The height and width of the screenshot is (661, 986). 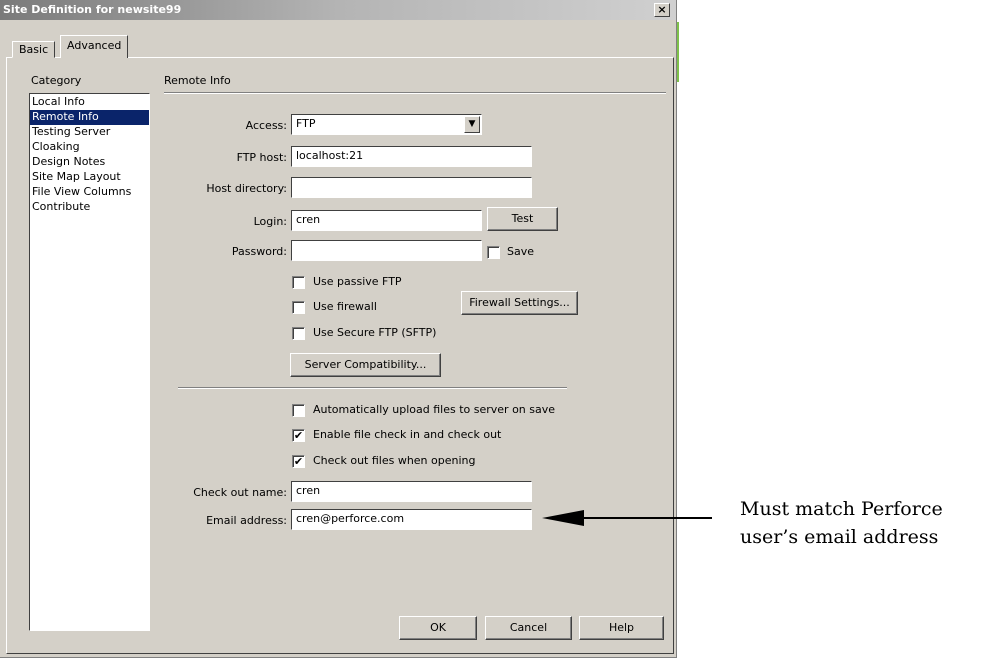 What do you see at coordinates (298, 435) in the screenshot?
I see `checkin-checkbox: ✔` at bounding box center [298, 435].